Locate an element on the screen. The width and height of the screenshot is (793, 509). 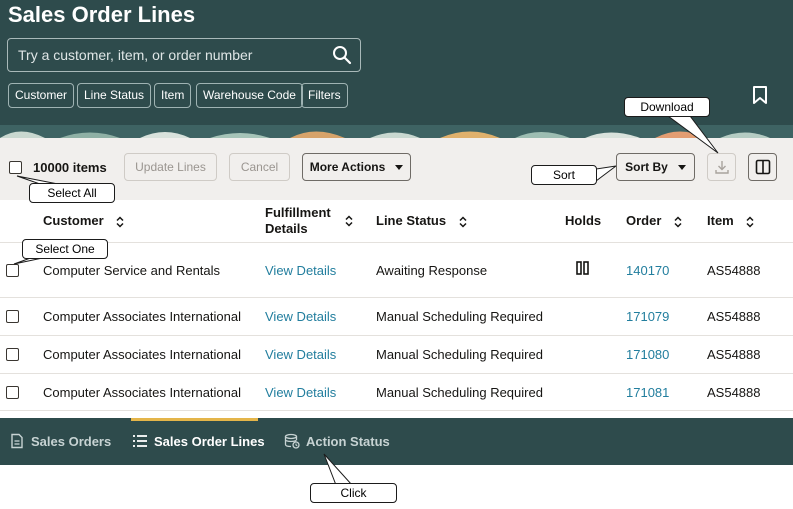
column-header-customer: Customer is located at coordinates (84, 220).